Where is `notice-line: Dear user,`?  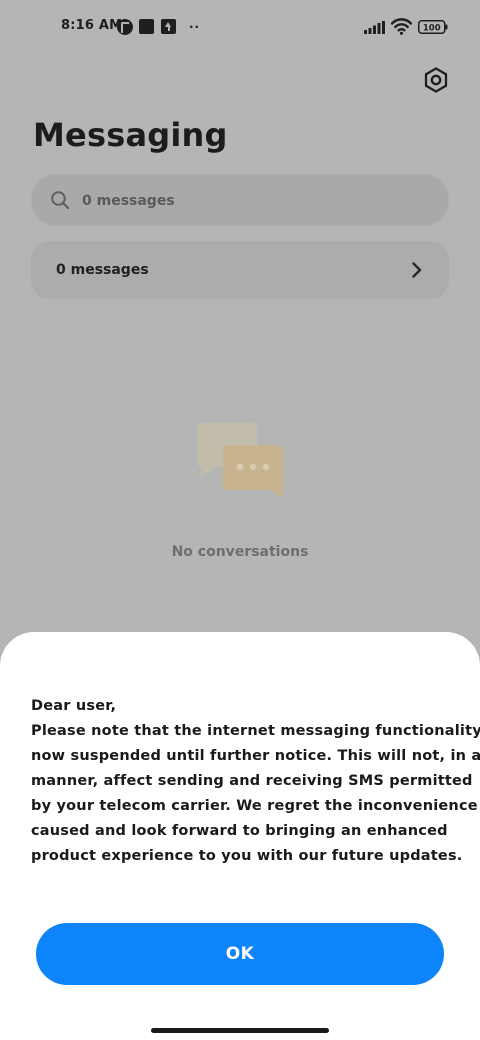 notice-line: Dear user, is located at coordinates (74, 706).